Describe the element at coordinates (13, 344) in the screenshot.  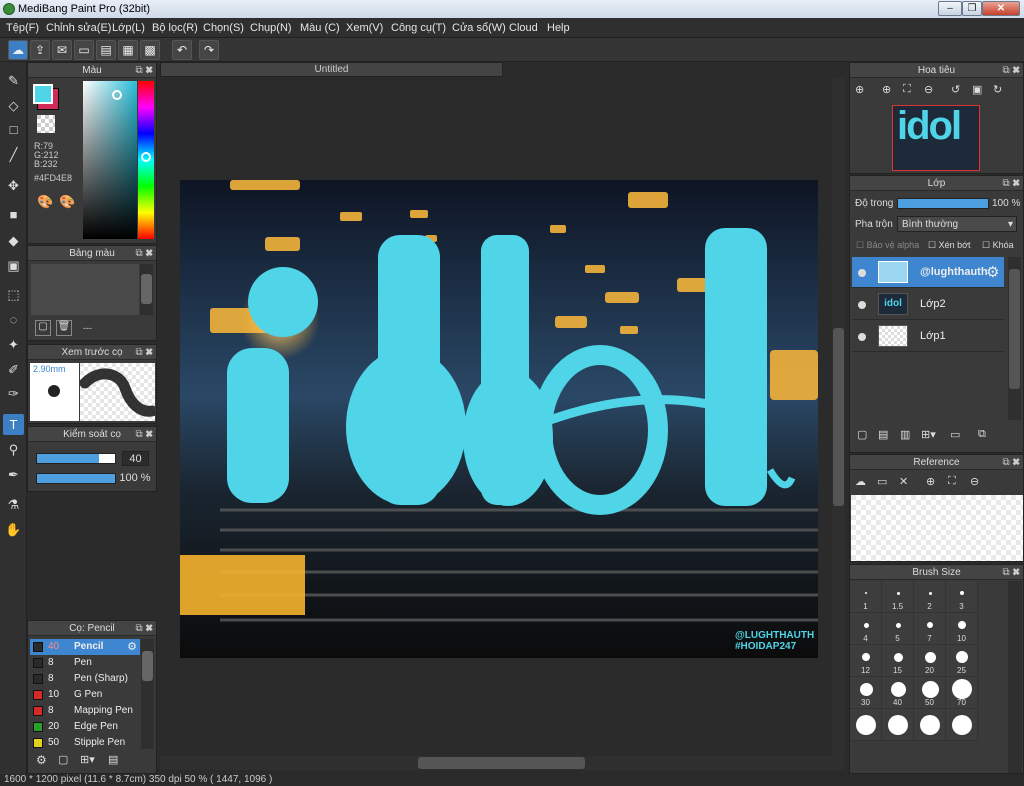
I see `magic-wand-tool-icon: ✦` at that location.